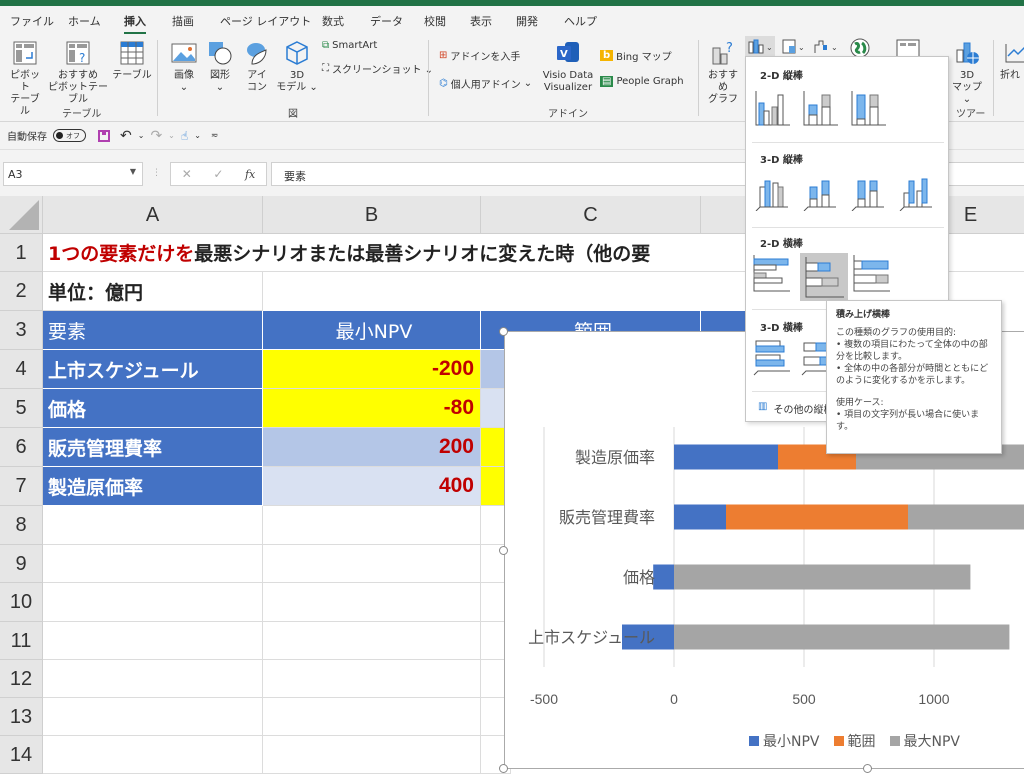 The height and width of the screenshot is (781, 1024). Describe the element at coordinates (636, 55) in the screenshot. I see `bing-maps-button: b Bing マップ` at that location.